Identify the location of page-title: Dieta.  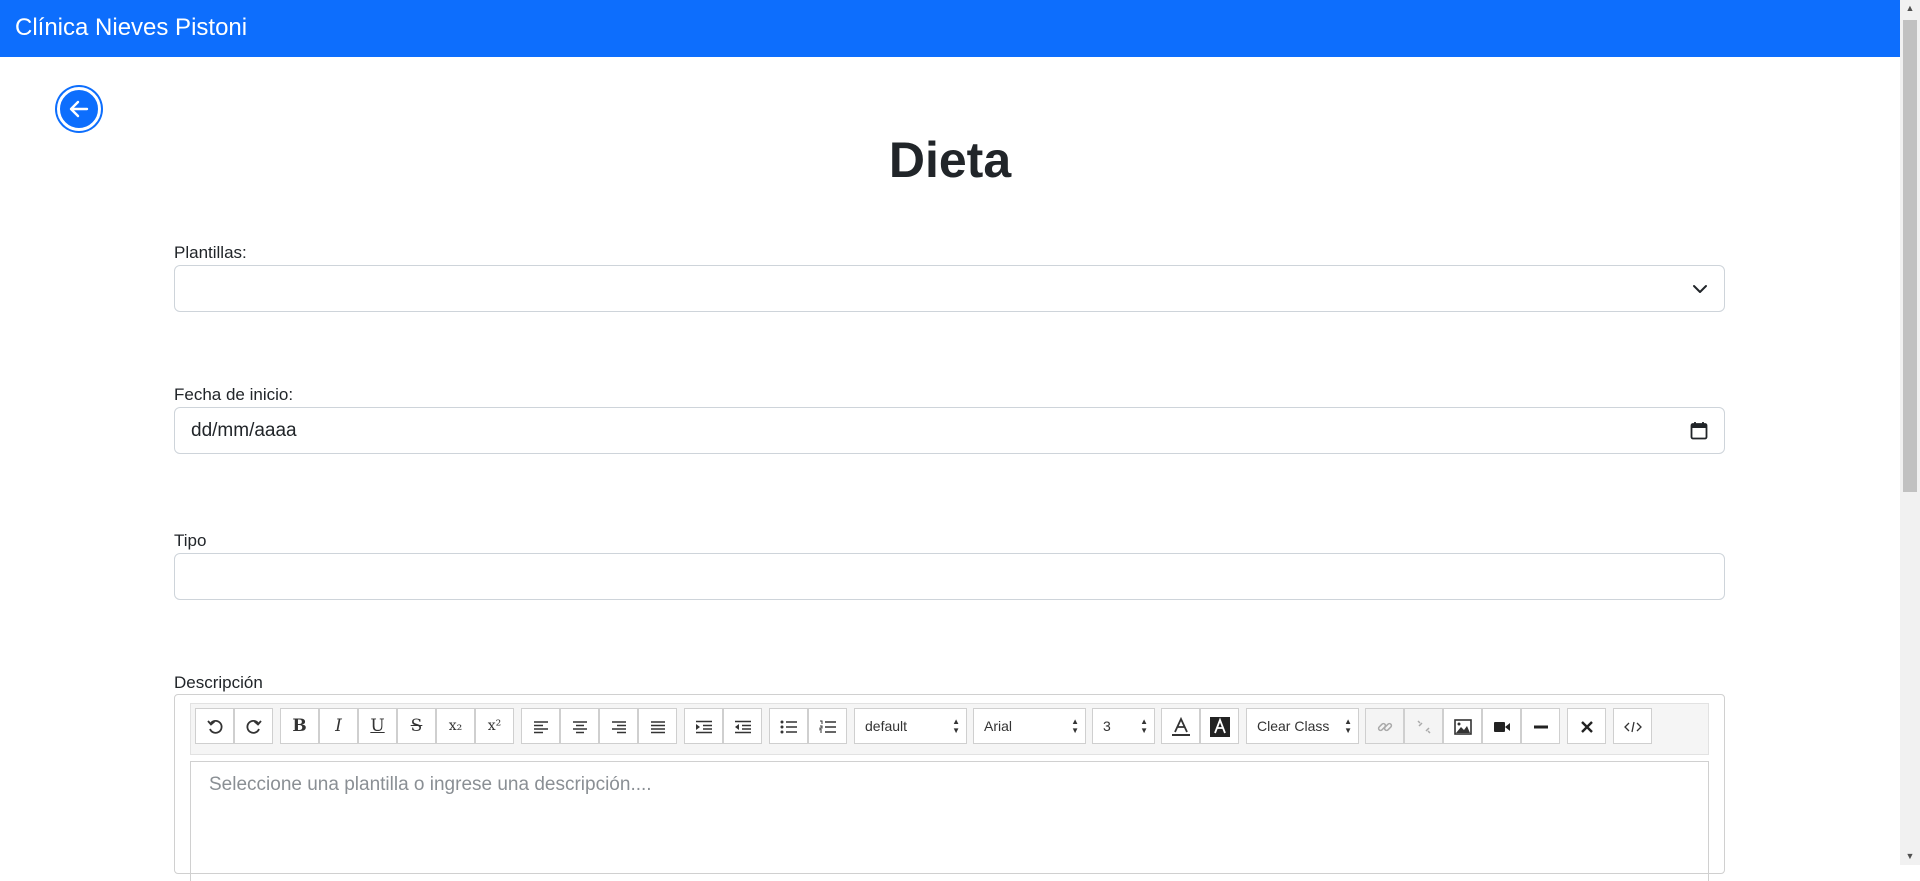
(950, 160).